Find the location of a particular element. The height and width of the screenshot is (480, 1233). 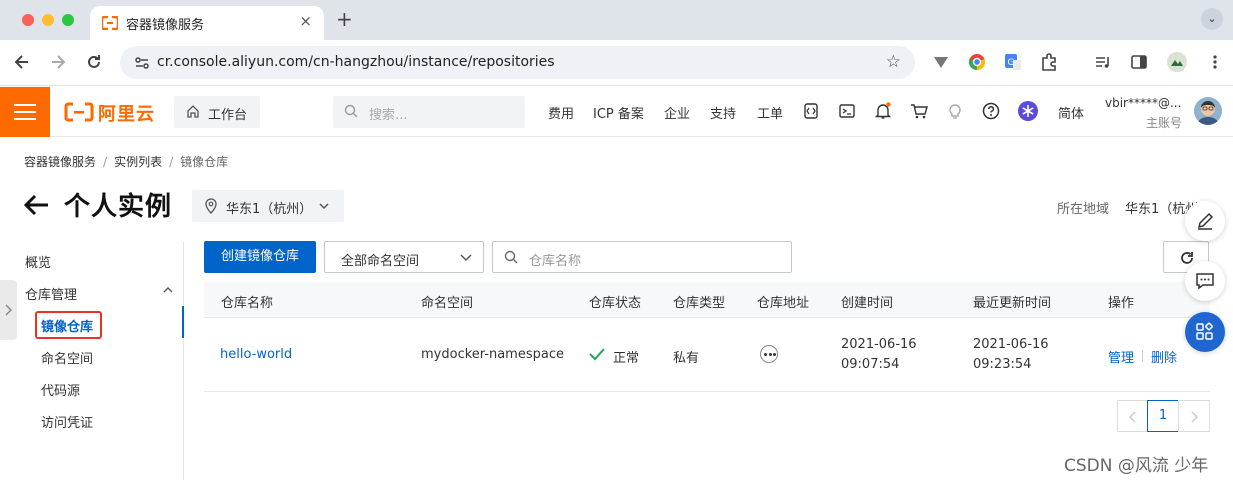

user-account-role: 主账号 is located at coordinates (1164, 123).